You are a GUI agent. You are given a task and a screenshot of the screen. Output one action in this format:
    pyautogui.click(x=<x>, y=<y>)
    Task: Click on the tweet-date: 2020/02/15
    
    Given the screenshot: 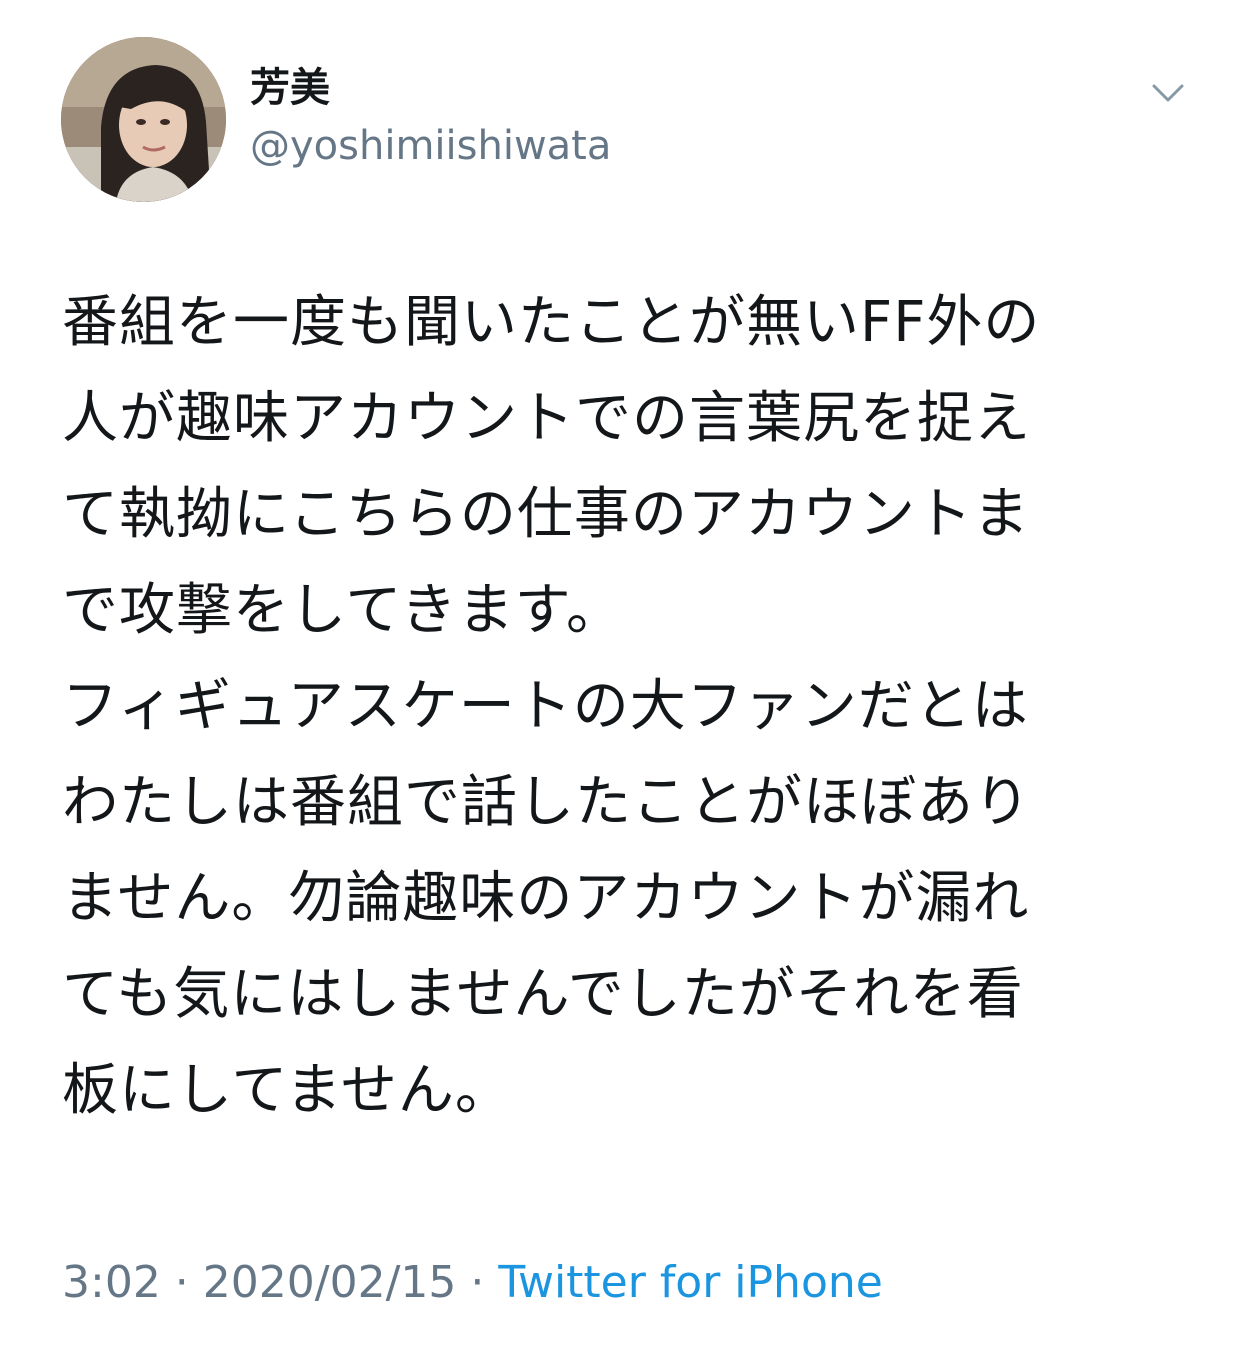 What is the action you would take?
    pyautogui.click(x=330, y=1282)
    